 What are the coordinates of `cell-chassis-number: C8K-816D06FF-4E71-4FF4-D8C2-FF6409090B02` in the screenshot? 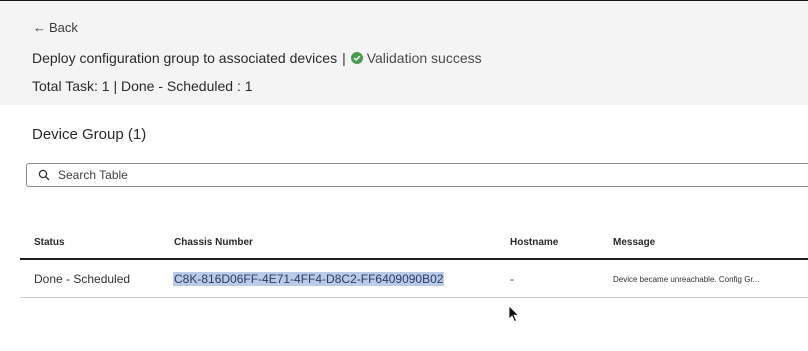 It's located at (309, 279).